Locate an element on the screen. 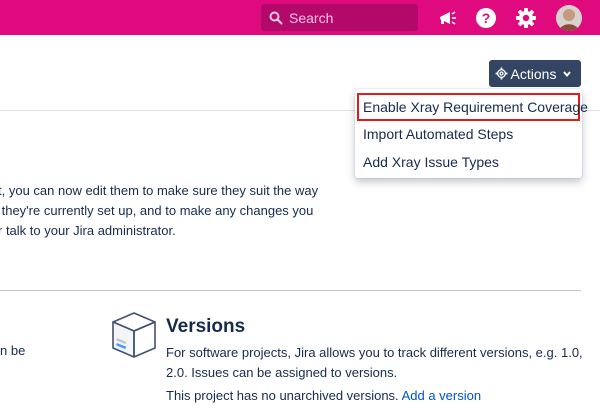  megaphone-icon is located at coordinates (447, 18).